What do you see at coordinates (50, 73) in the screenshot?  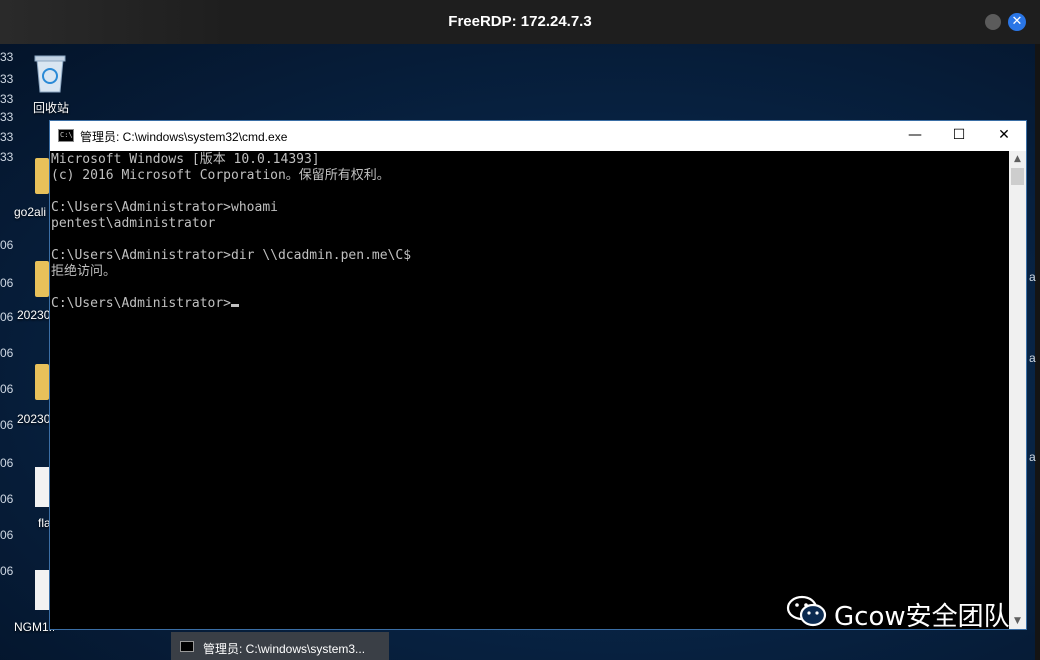 I see `recycle-bin-icon` at bounding box center [50, 73].